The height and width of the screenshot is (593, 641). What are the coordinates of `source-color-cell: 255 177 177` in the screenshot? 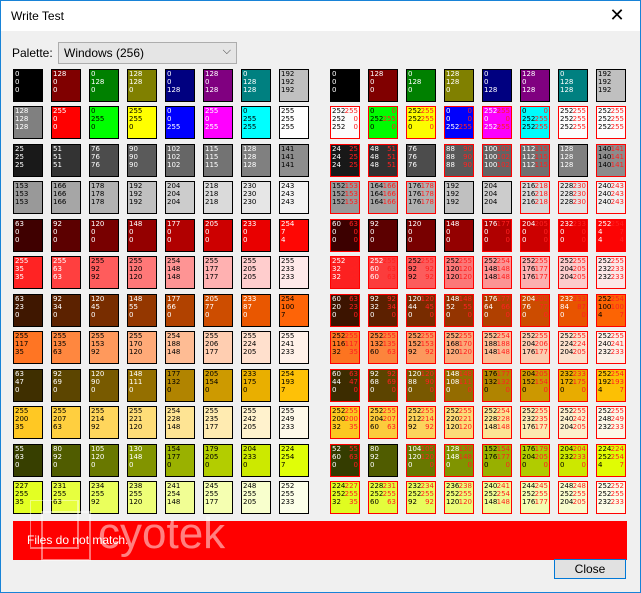 It's located at (218, 272).